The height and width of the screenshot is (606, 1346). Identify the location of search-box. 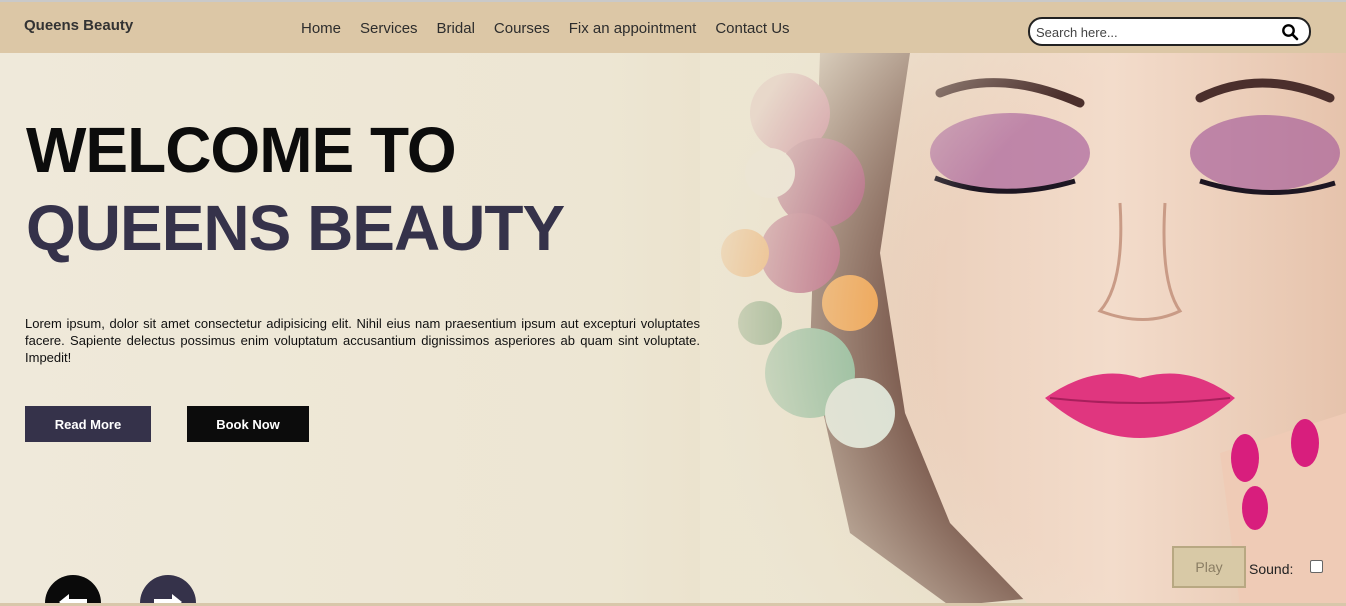
(1169, 31).